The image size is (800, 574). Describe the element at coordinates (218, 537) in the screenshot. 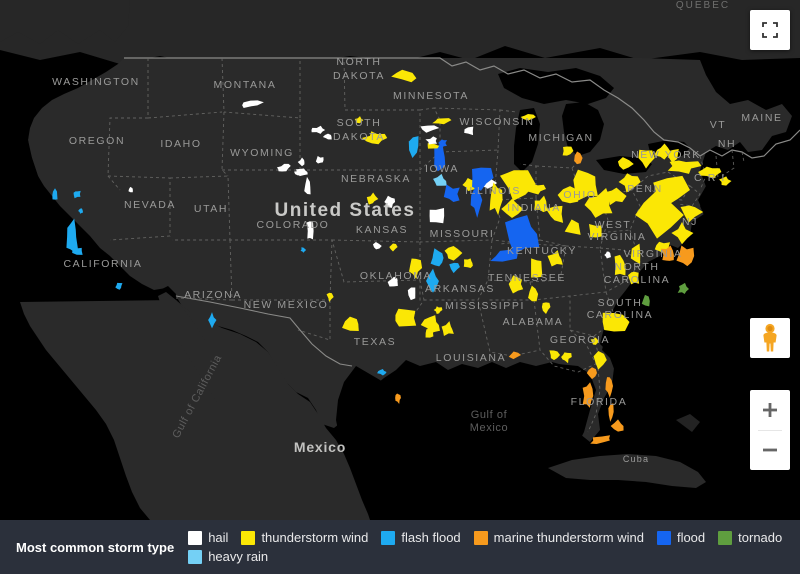

I see `legend-item-label: hail` at that location.